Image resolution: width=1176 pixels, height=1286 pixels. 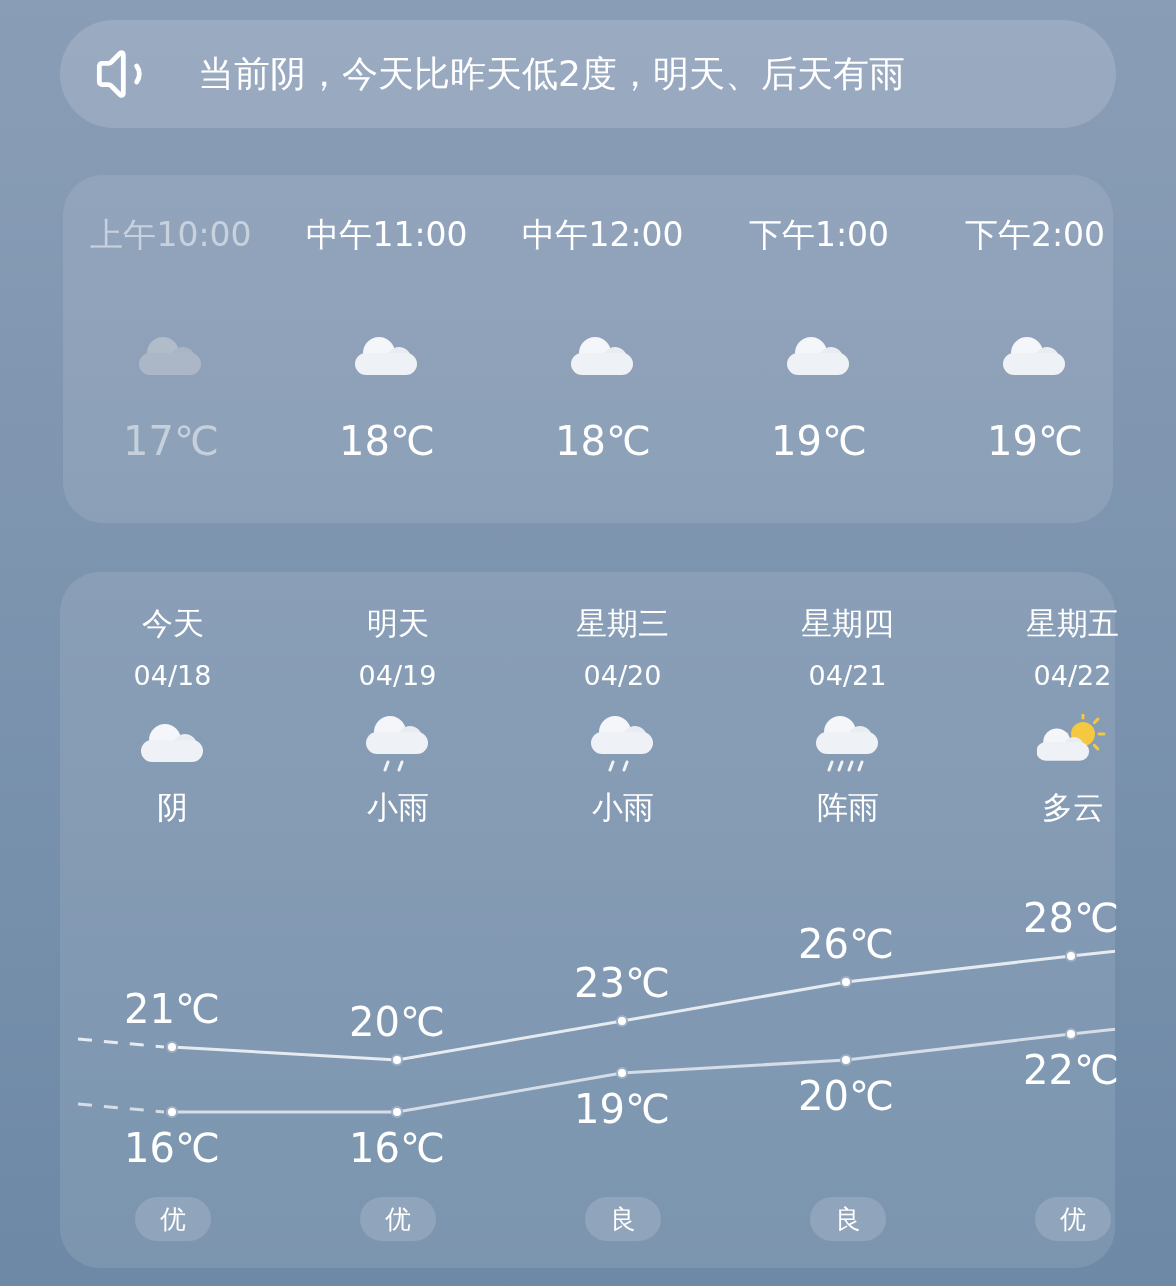 What do you see at coordinates (622, 623) in the screenshot?
I see `day-name: 星期三` at bounding box center [622, 623].